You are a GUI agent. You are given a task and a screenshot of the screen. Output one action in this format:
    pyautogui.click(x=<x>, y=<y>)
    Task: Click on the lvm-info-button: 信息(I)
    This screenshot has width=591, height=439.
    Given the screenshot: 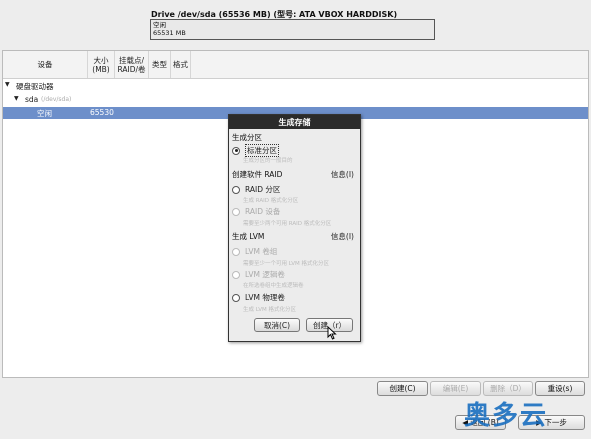 What is the action you would take?
    pyautogui.click(x=342, y=236)
    